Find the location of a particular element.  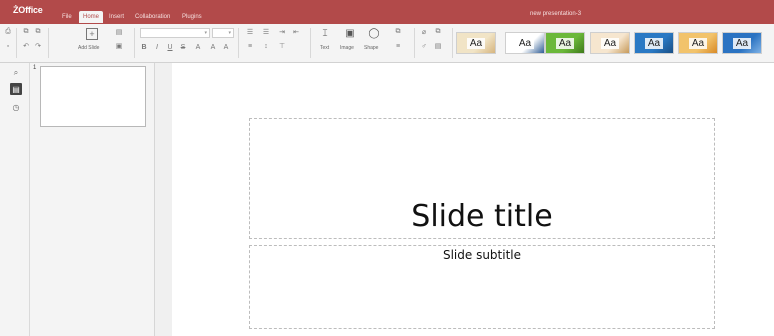

bold-icon: B is located at coordinates (144, 47).